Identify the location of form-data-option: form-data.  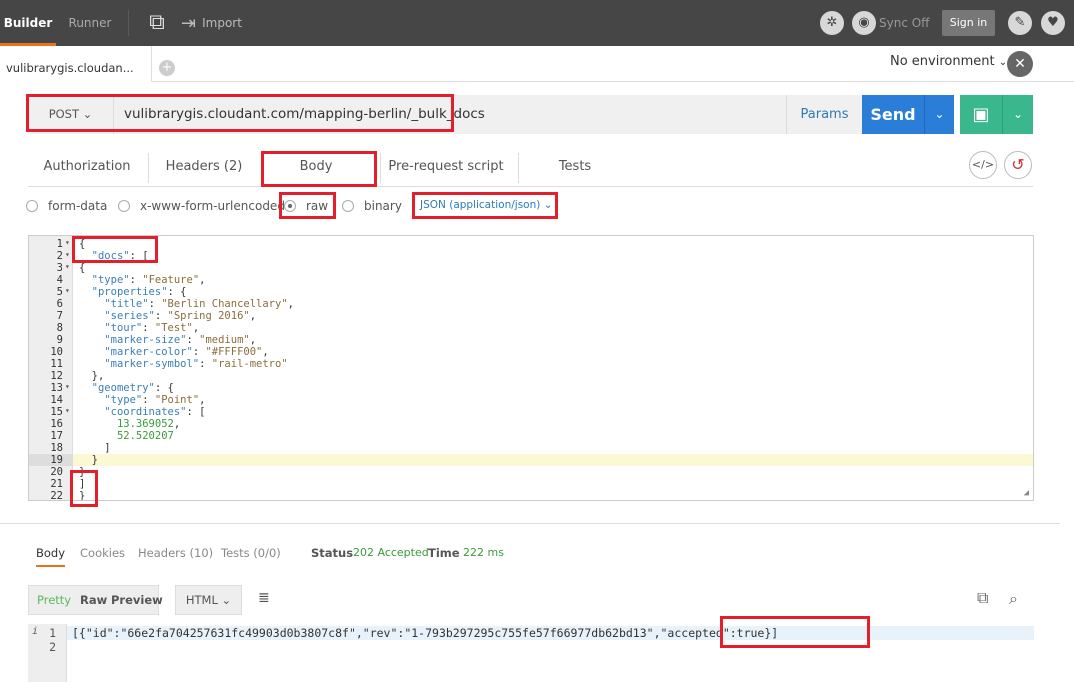
(66, 206).